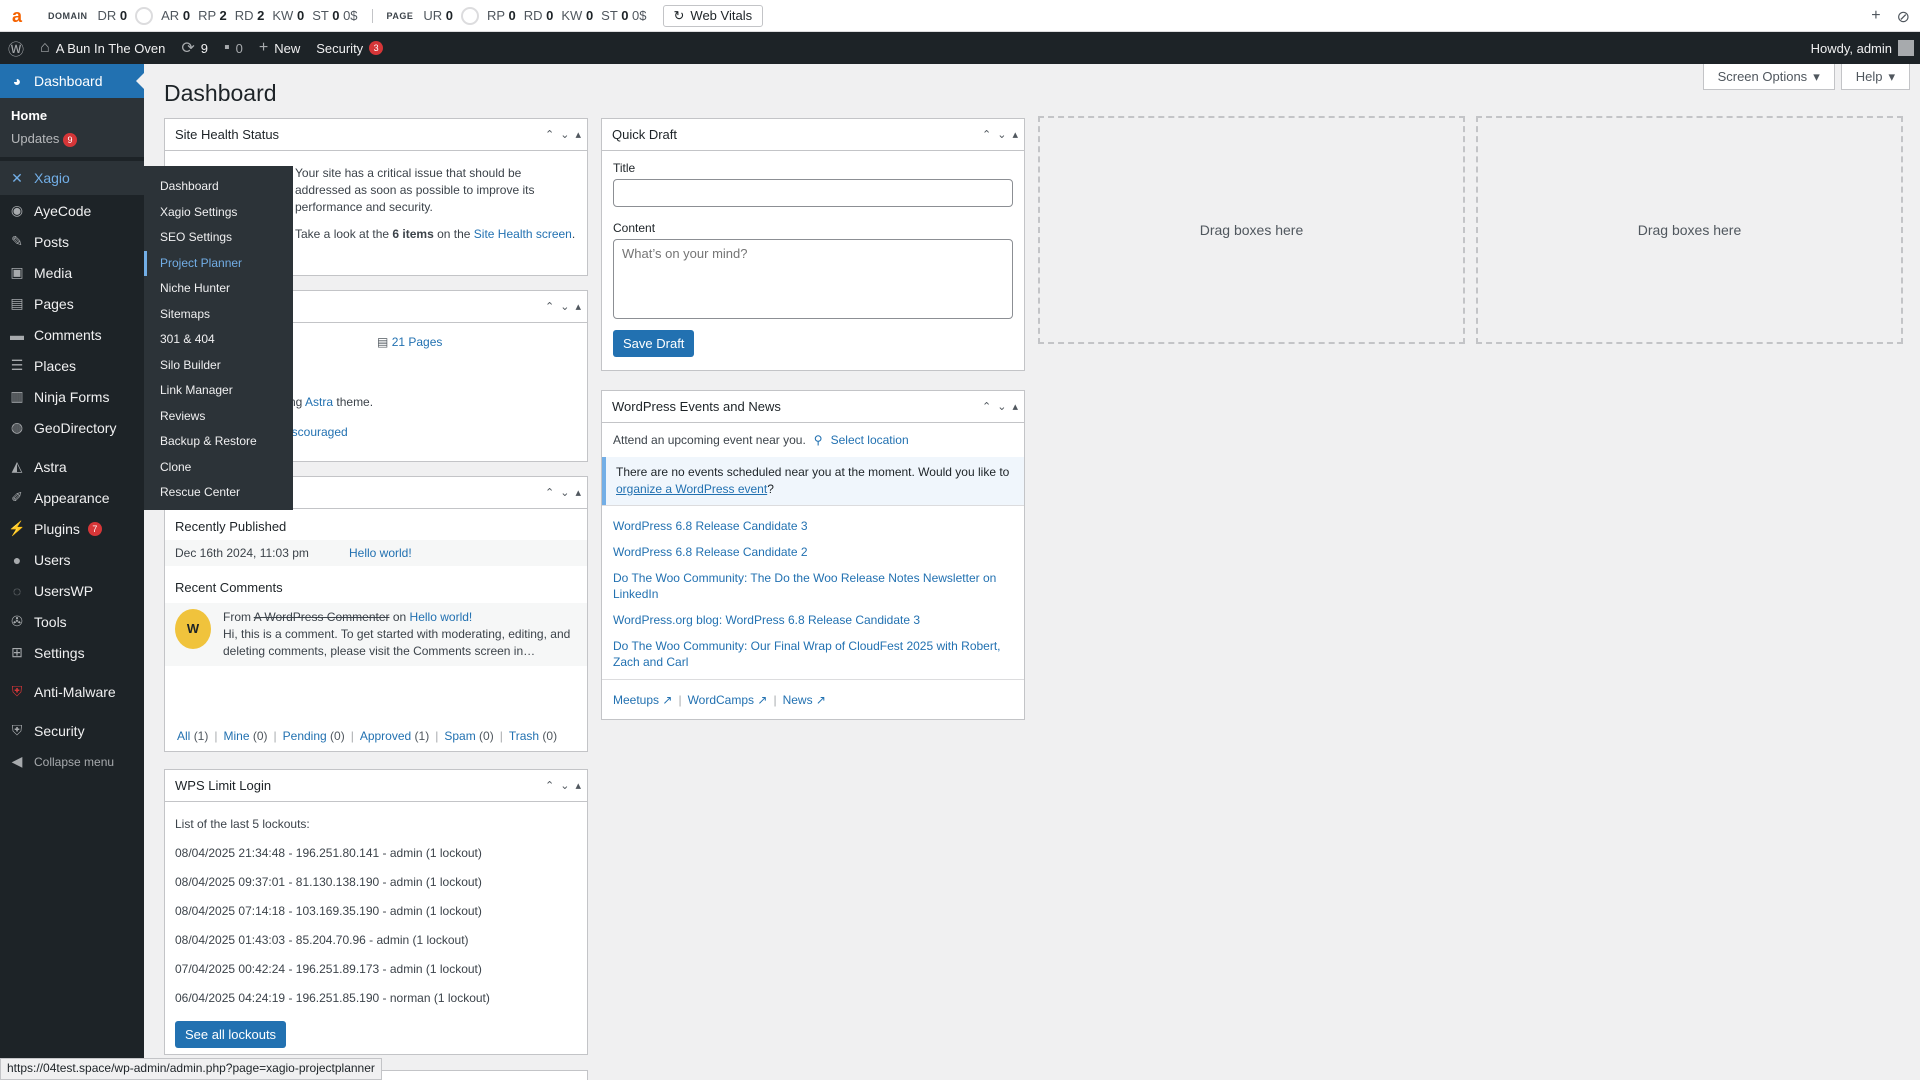 This screenshot has height=1080, width=1920. I want to click on my-account: Howdy, admin, so click(1862, 48).